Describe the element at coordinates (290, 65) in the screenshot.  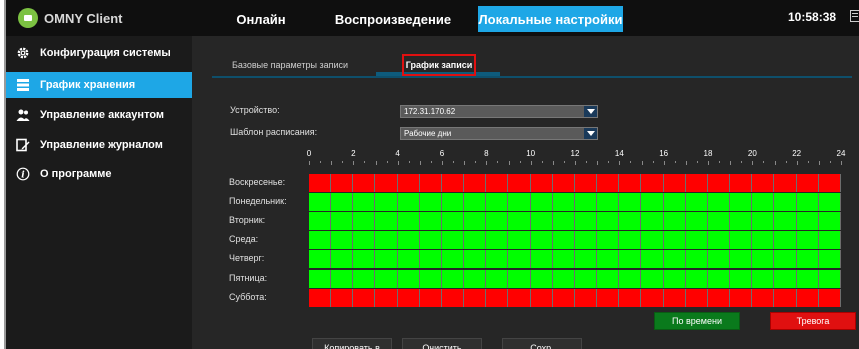
I see `subtab-basic-record-params: Базовые параметры записи` at that location.